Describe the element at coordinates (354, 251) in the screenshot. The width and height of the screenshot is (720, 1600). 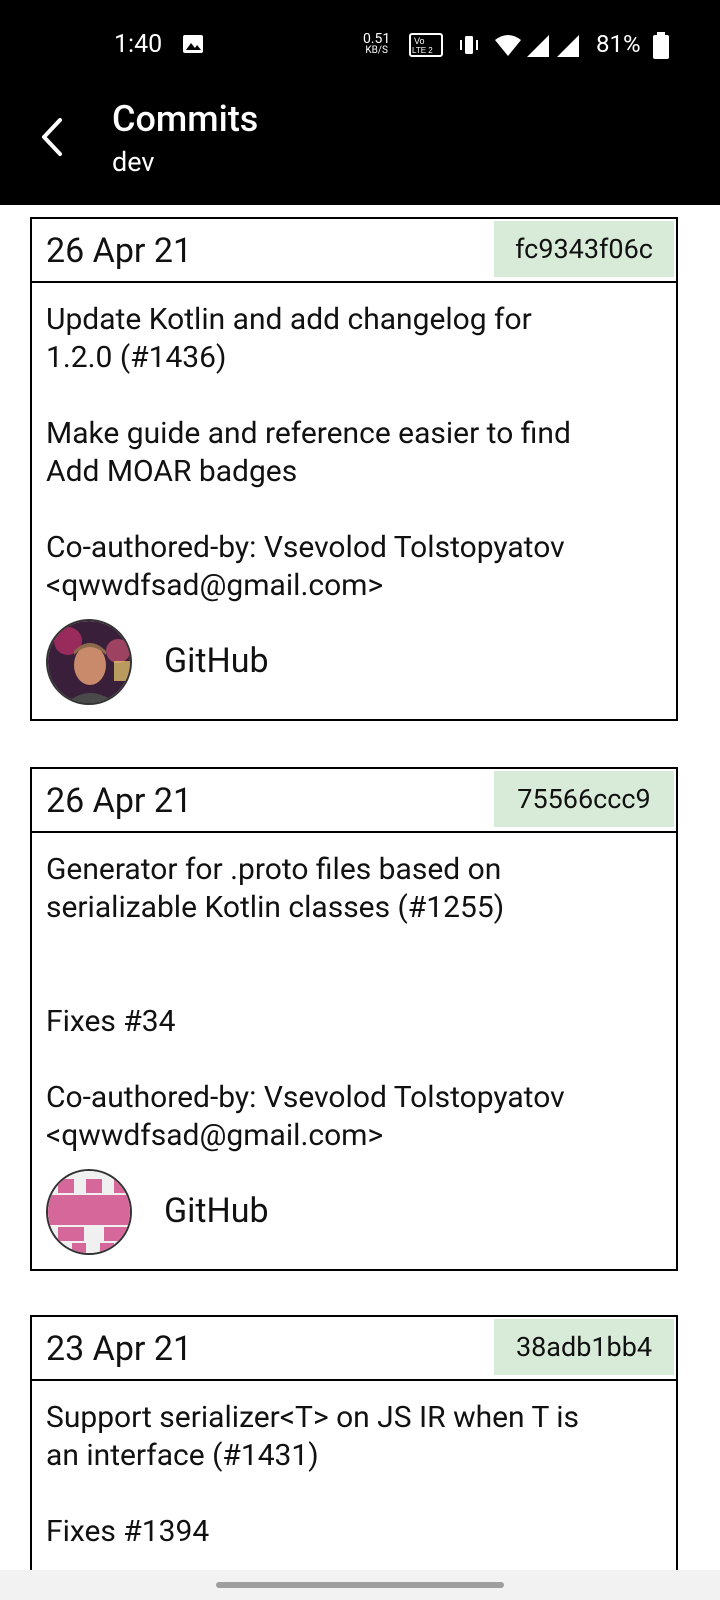
I see `commit-header: 26 Apr 21 fc9343f06c` at that location.